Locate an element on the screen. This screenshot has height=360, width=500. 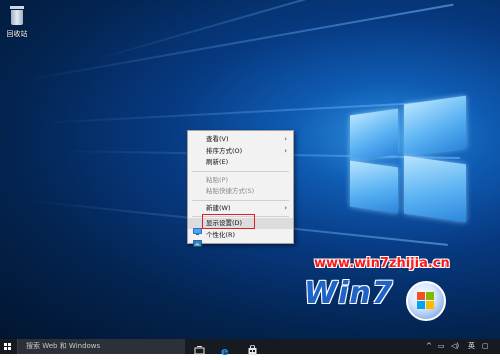
watermark: www.win7zhijia.cn Win7 is located at coordinates (400, 291).